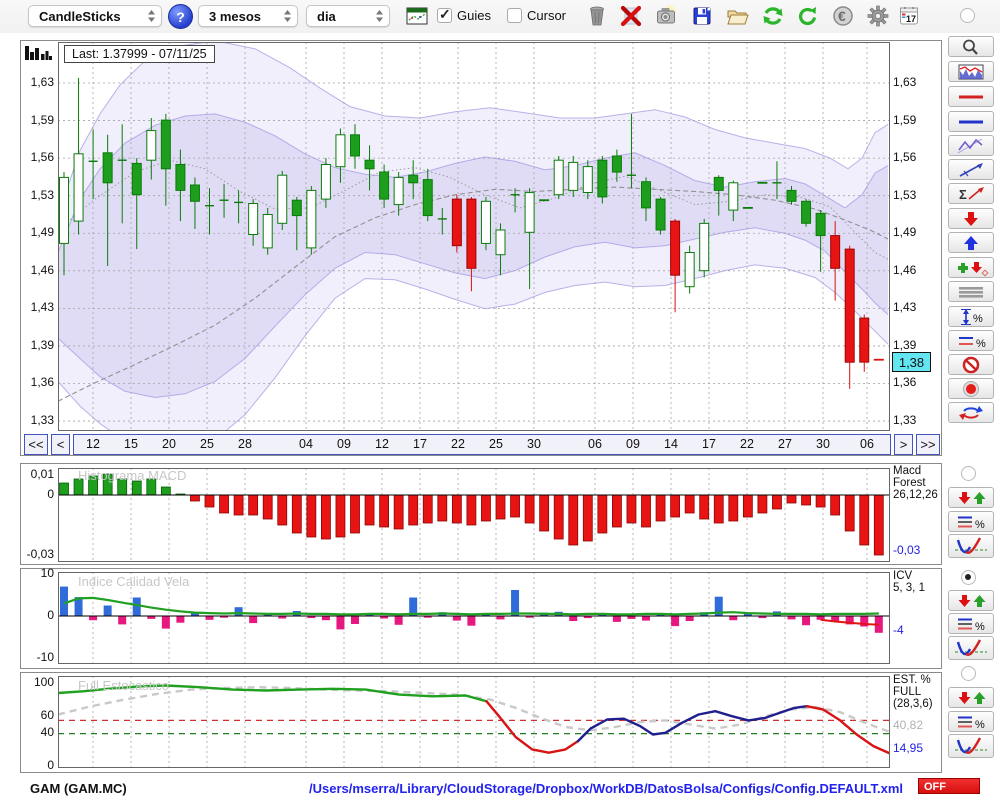 The width and height of the screenshot is (1000, 800). What do you see at coordinates (971, 412) in the screenshot?
I see `swap-refresh-button` at bounding box center [971, 412].